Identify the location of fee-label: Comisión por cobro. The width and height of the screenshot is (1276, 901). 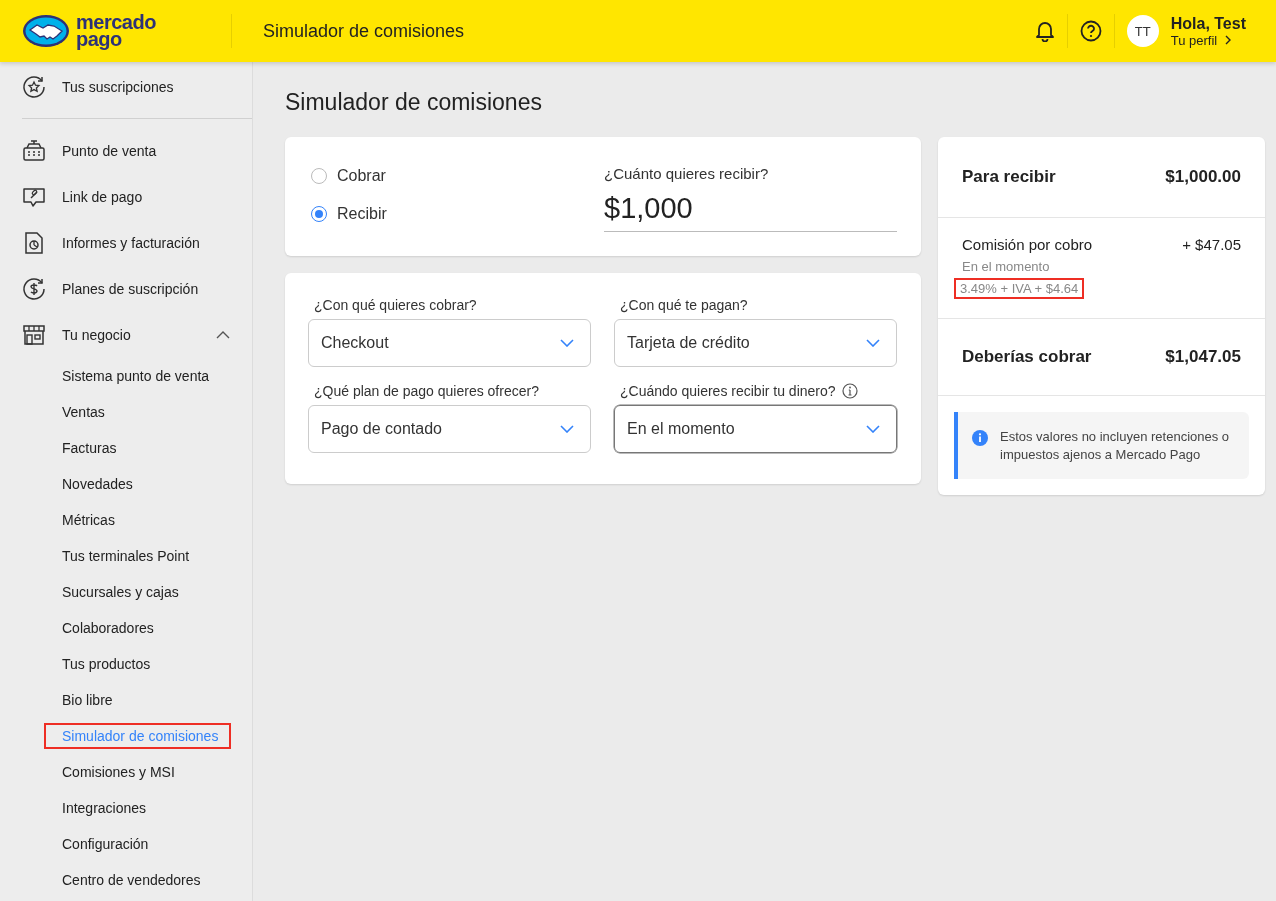
(1027, 244).